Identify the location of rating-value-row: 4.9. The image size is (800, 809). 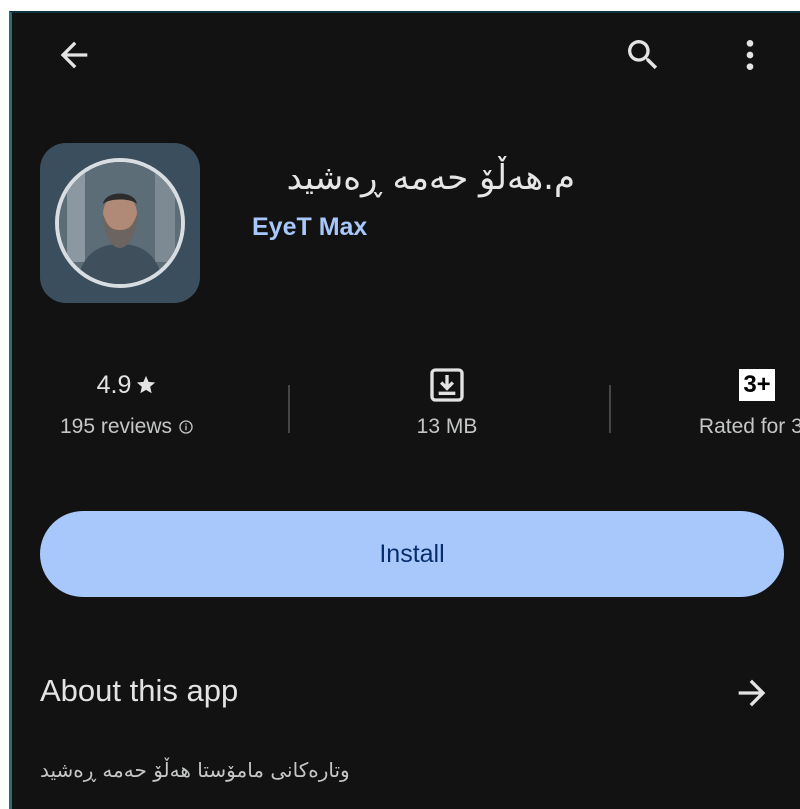
(127, 385).